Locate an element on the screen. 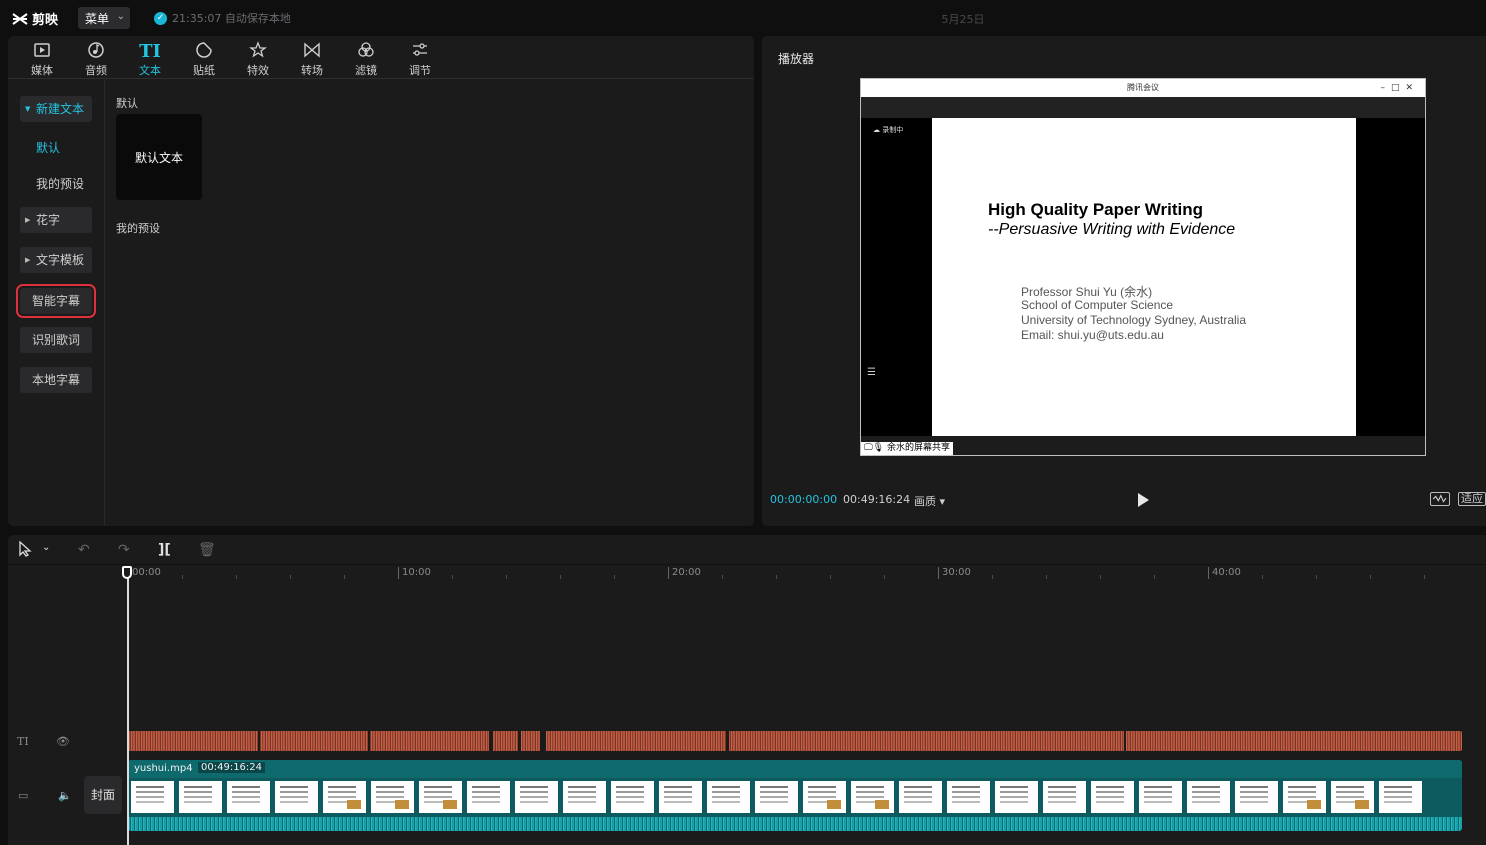  redo-icon: ↷ is located at coordinates (124, 550).